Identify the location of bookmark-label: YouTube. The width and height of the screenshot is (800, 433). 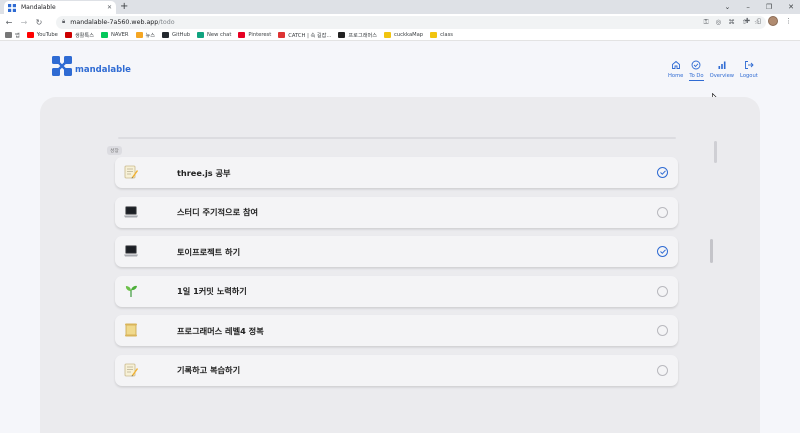
(47, 35).